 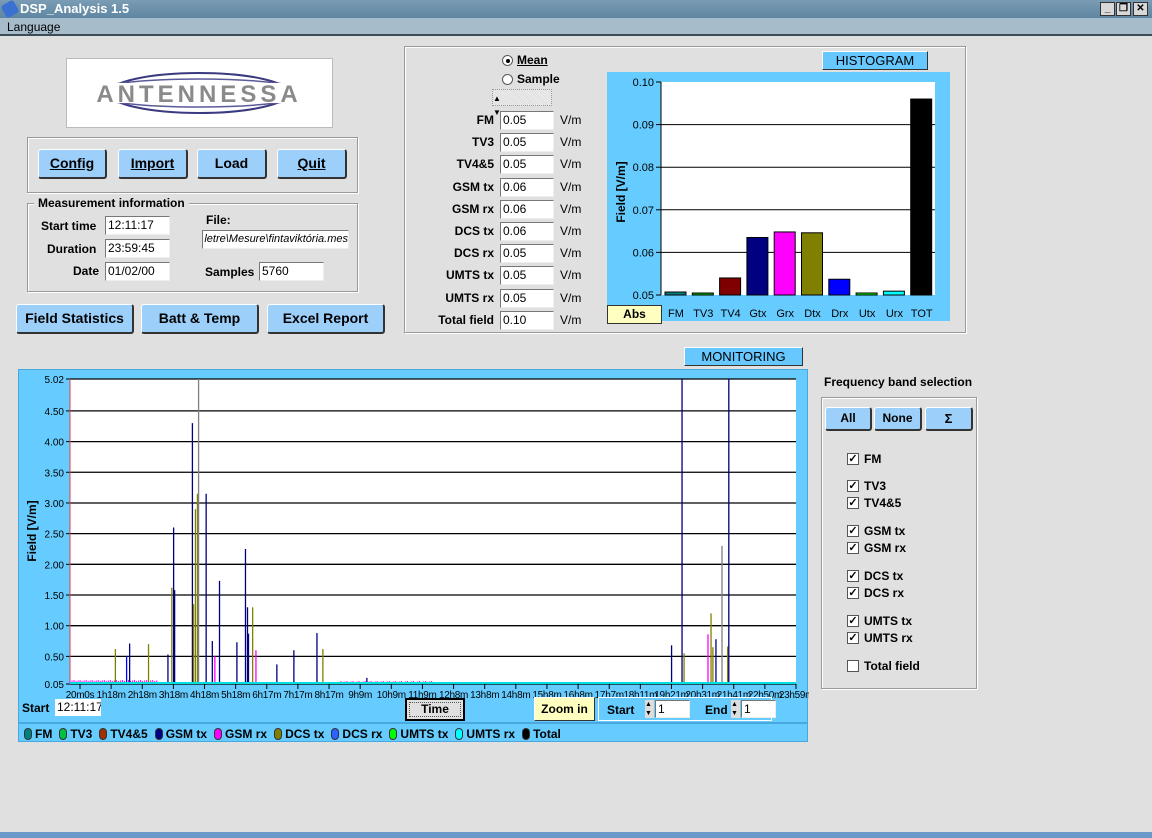 What do you see at coordinates (864, 459) in the screenshot?
I see `band-checkbox: ✓ FM` at bounding box center [864, 459].